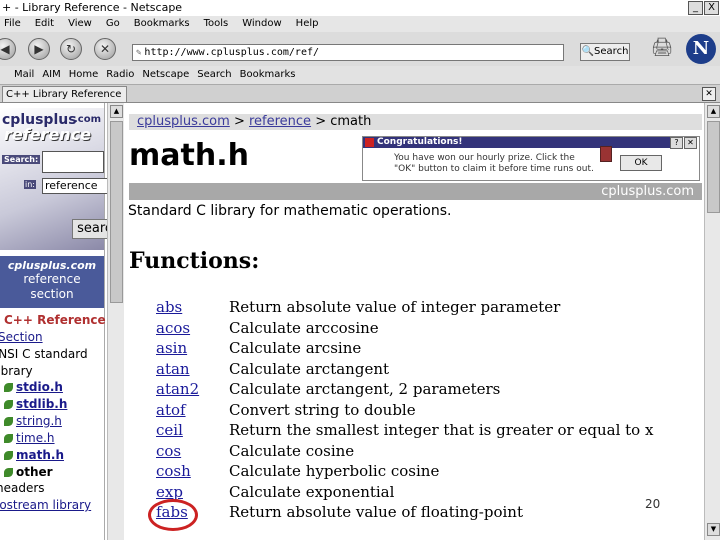 The image size is (720, 540). I want to click on menu-go: Go, so click(113, 23).